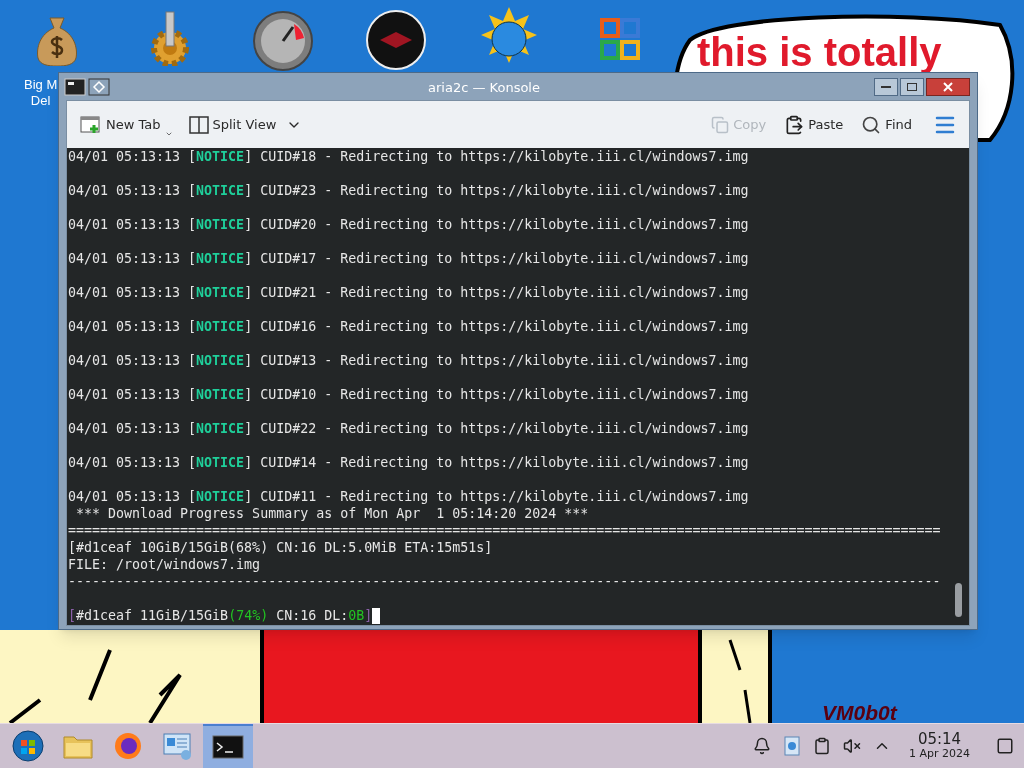 The height and width of the screenshot is (768, 1024). Describe the element at coordinates (822, 746) in the screenshot. I see `clipboard-icon` at that location.